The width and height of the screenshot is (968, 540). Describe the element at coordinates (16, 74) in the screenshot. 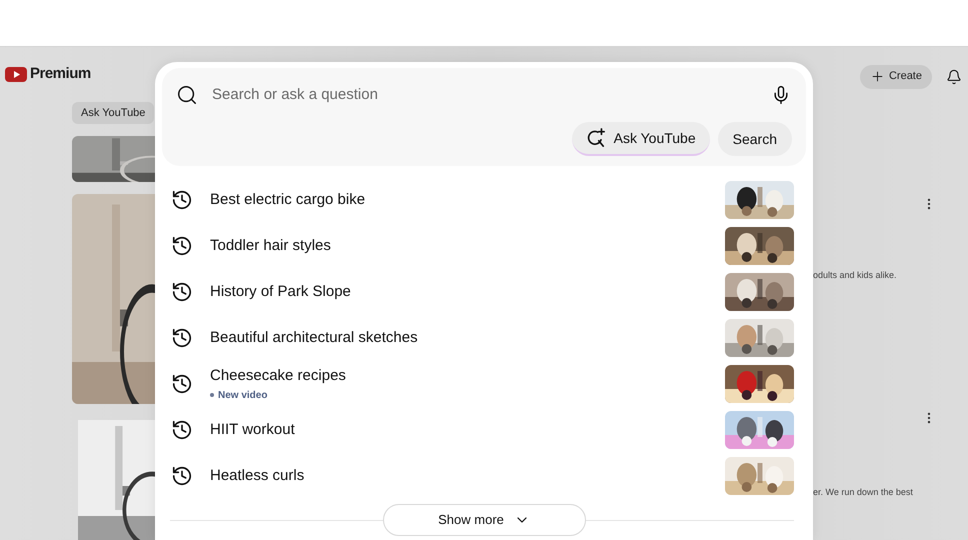

I see `play-logo-icon` at that location.